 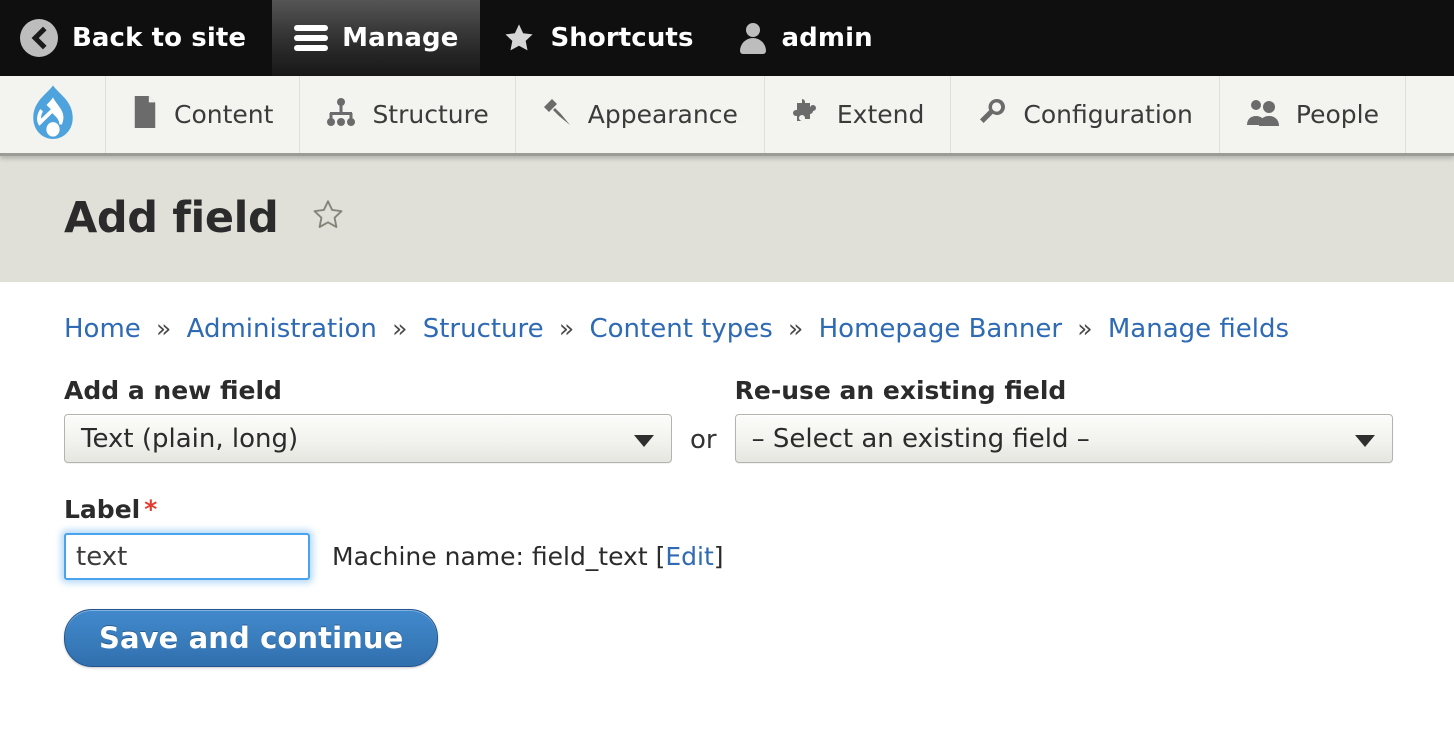 What do you see at coordinates (159, 38) in the screenshot?
I see `toolbar-item-label: Back to site` at bounding box center [159, 38].